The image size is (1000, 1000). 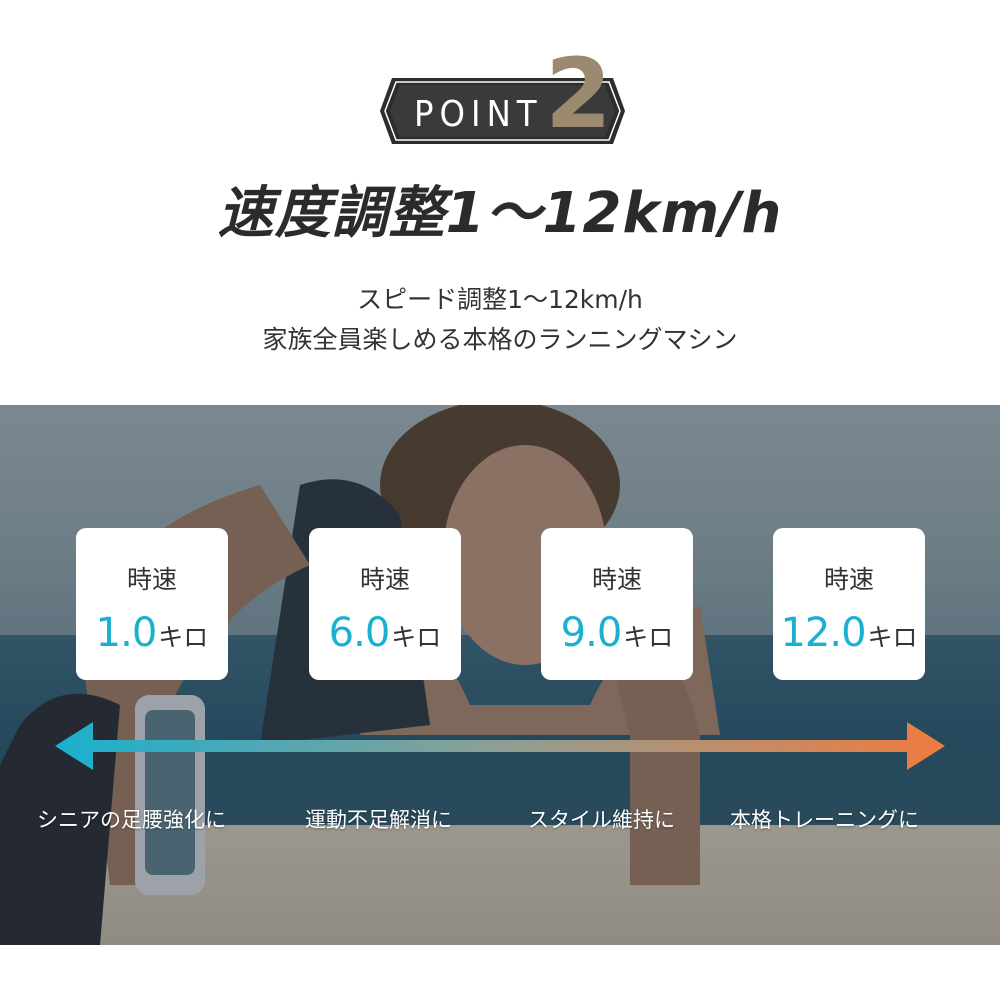 I want to click on subtitle-rest: 本格のランニングマシン, so click(x=600, y=339).